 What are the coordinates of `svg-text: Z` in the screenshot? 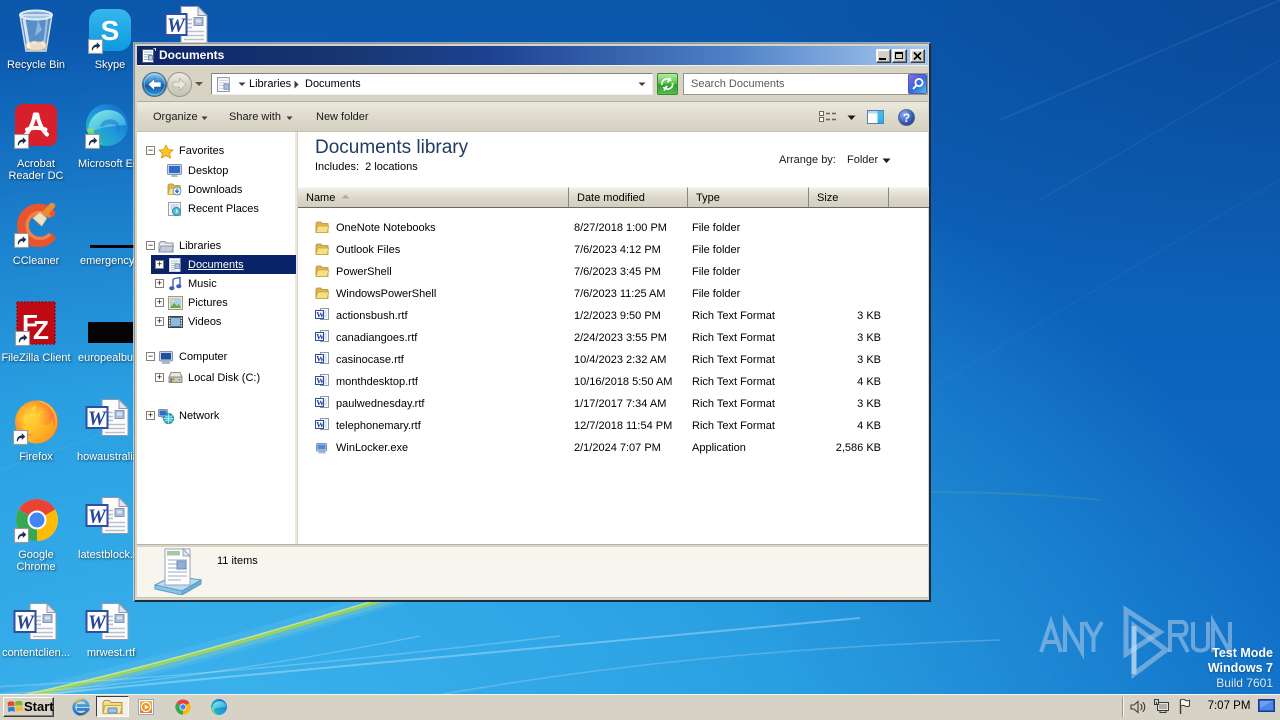 It's located at (41, 330).